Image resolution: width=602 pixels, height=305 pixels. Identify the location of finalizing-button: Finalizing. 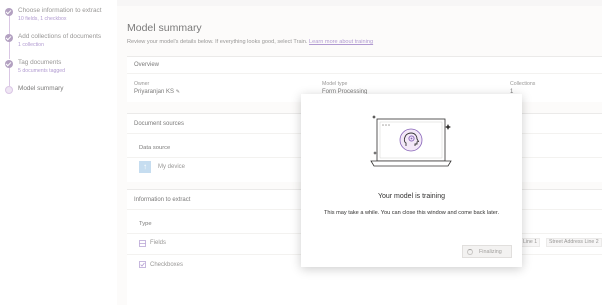
(487, 251).